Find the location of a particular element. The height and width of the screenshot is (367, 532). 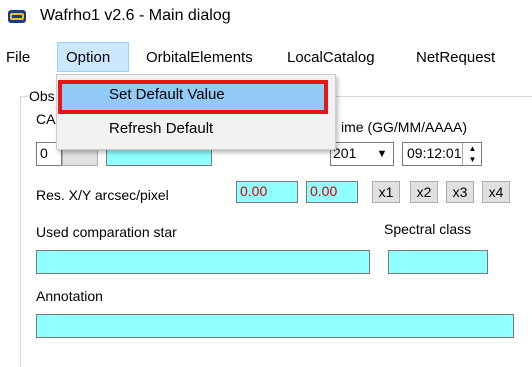

left-combo-value: 0 is located at coordinates (44, 153).